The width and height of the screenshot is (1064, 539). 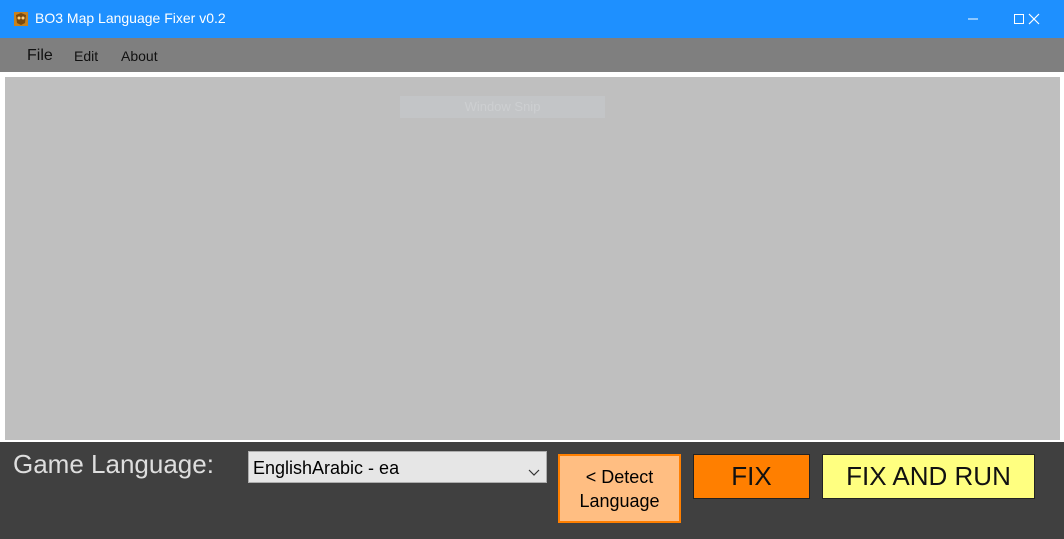 I want to click on menu-edit: Edit, so click(x=86, y=56).